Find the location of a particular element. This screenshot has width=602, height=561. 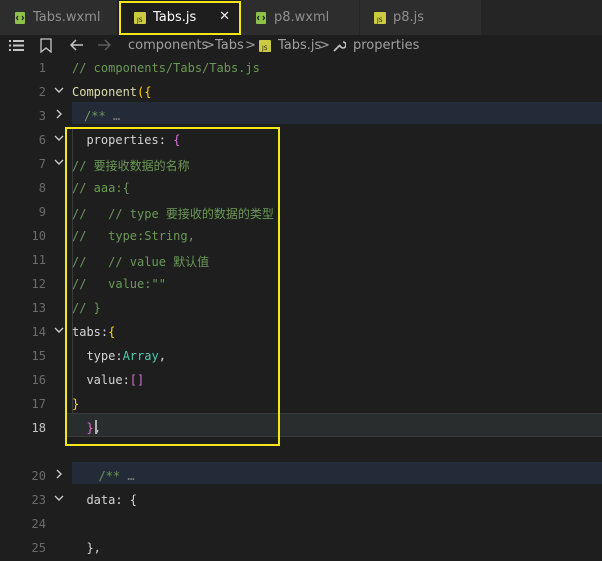

code-text: }, is located at coordinates (86, 548).